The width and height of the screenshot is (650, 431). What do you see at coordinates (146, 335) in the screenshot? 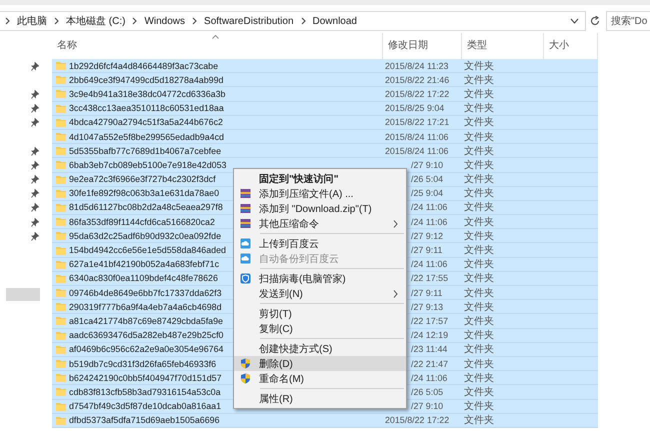
I see `file-name: aadc63693476d5a282eb487e29b25cf0` at bounding box center [146, 335].